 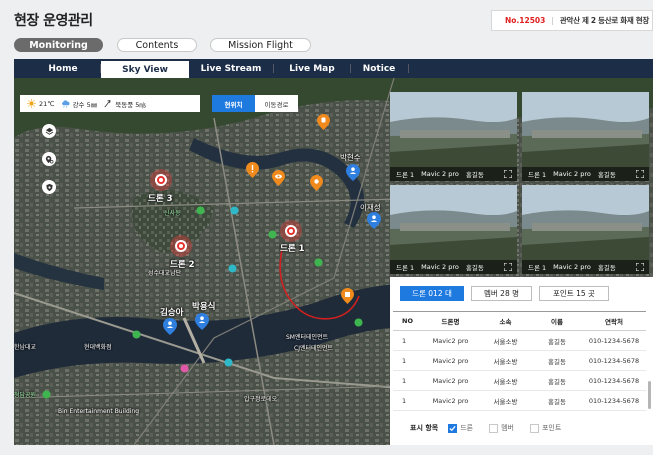 What do you see at coordinates (557, 361) in the screenshot?
I see `table-cell: 홍길동` at bounding box center [557, 361].